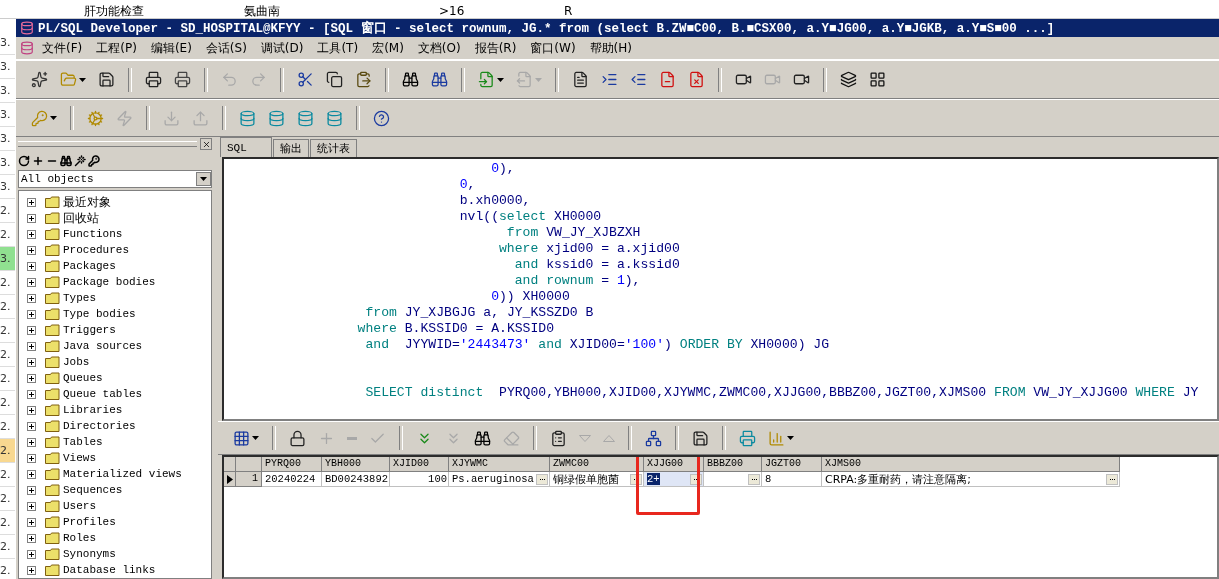 The image size is (1219, 579). I want to click on copy-icon, so click(334, 79).